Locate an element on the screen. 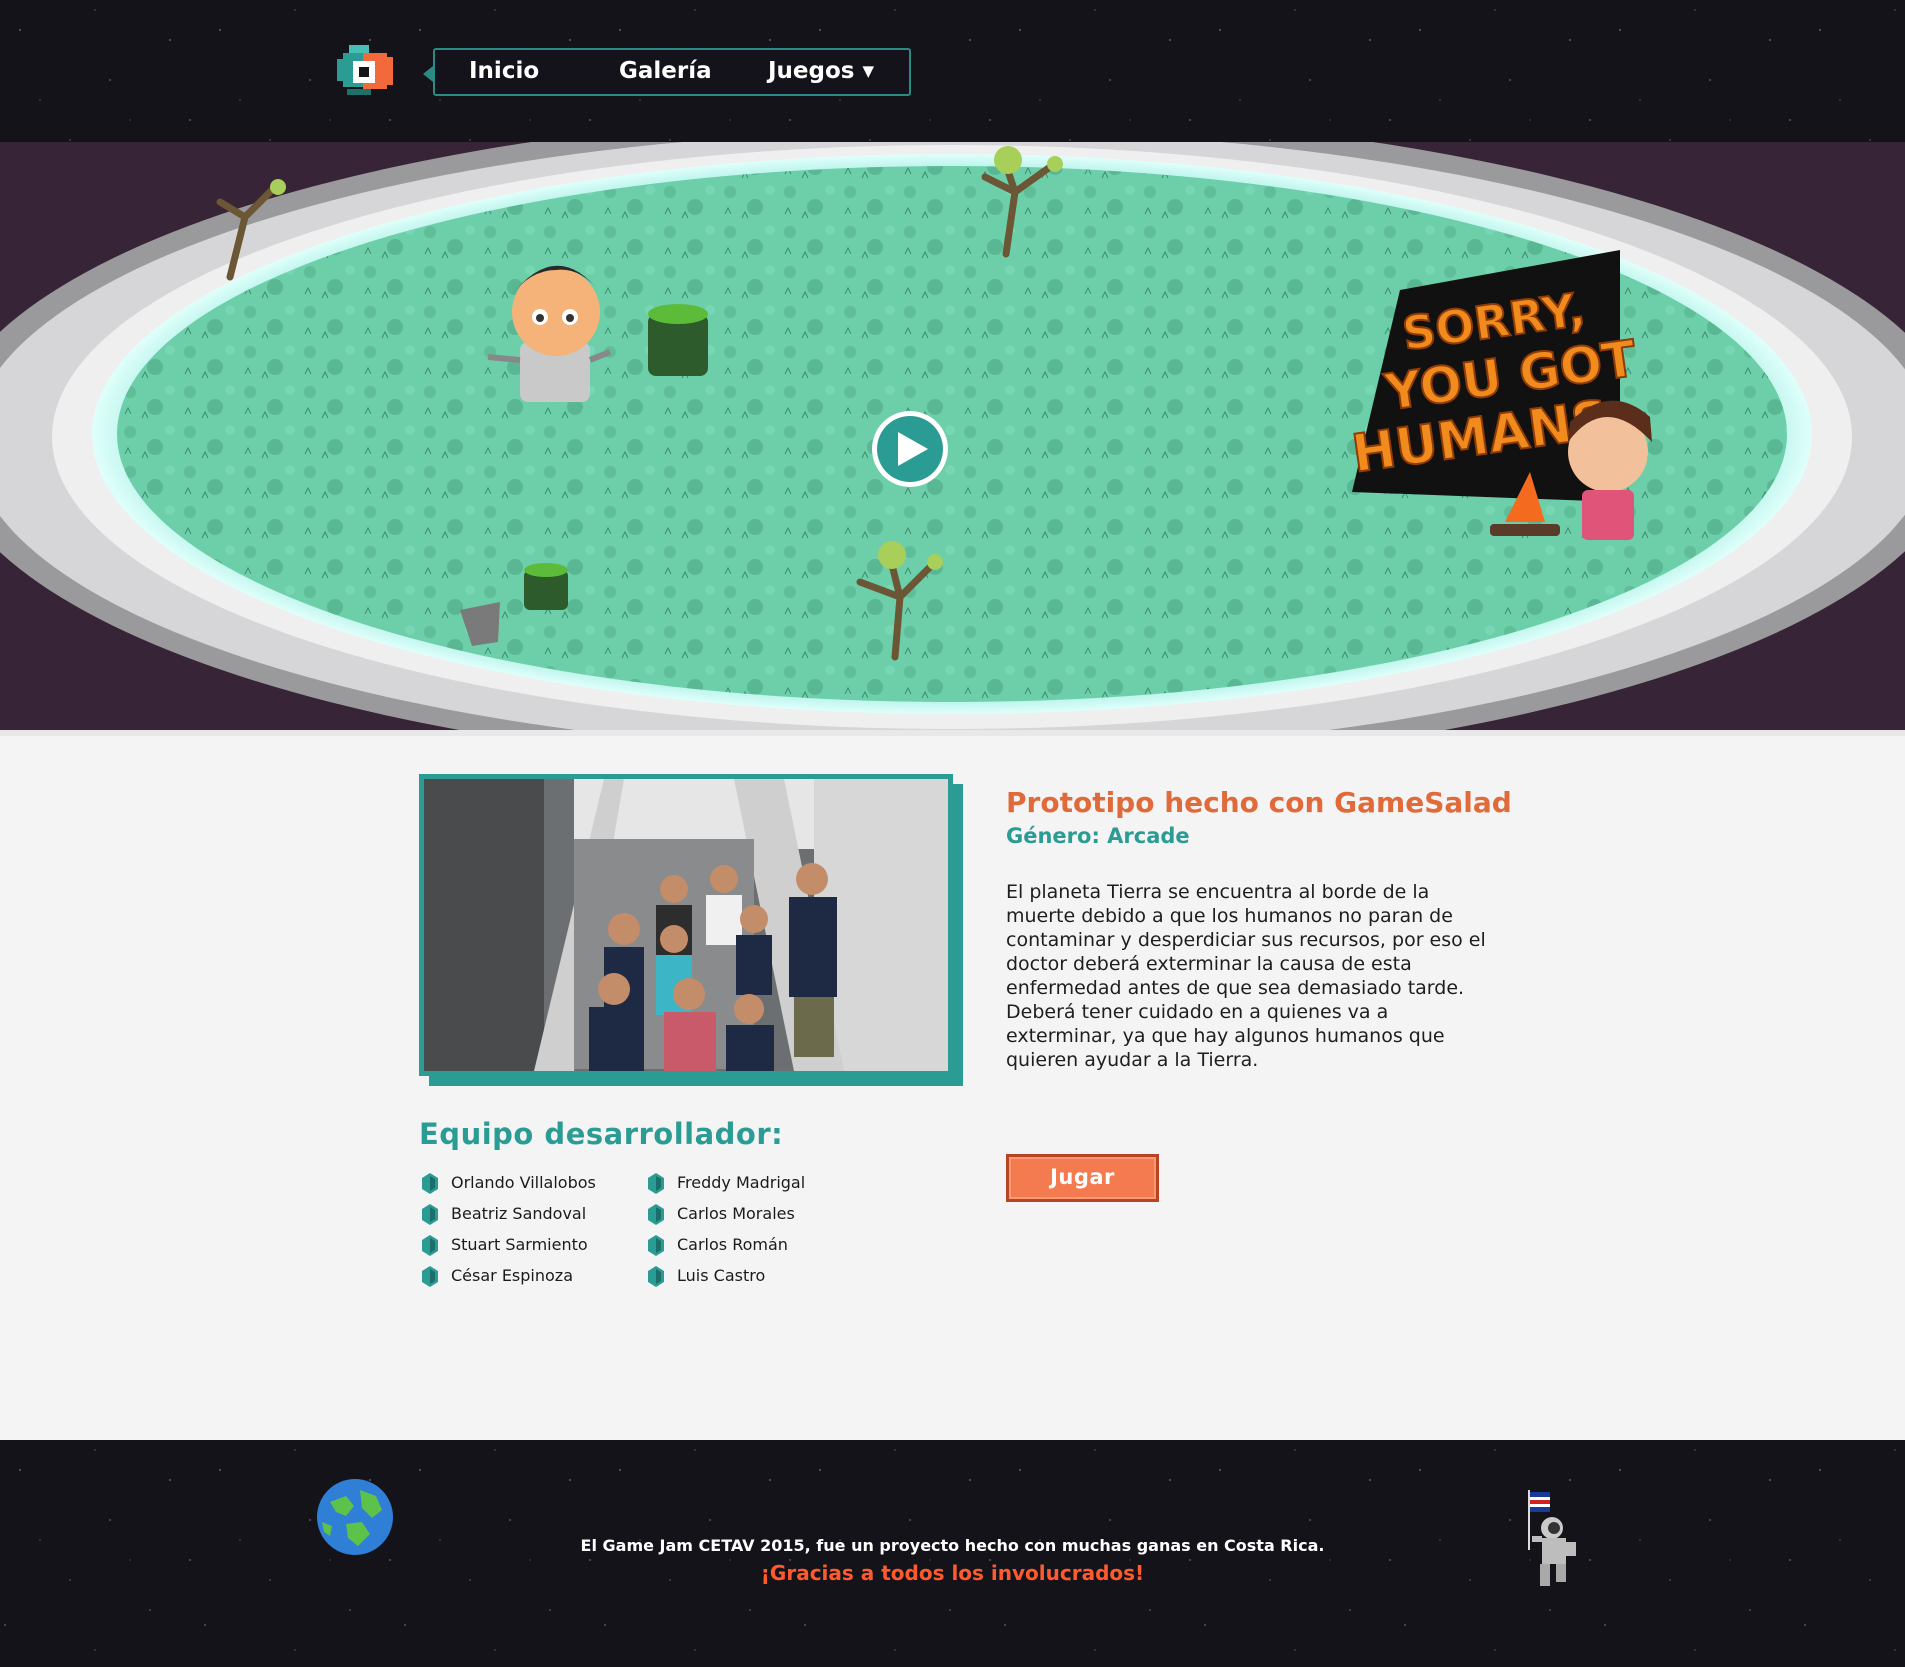 The image size is (1905, 1667). team-member: Carlos Román is located at coordinates (716, 1245).